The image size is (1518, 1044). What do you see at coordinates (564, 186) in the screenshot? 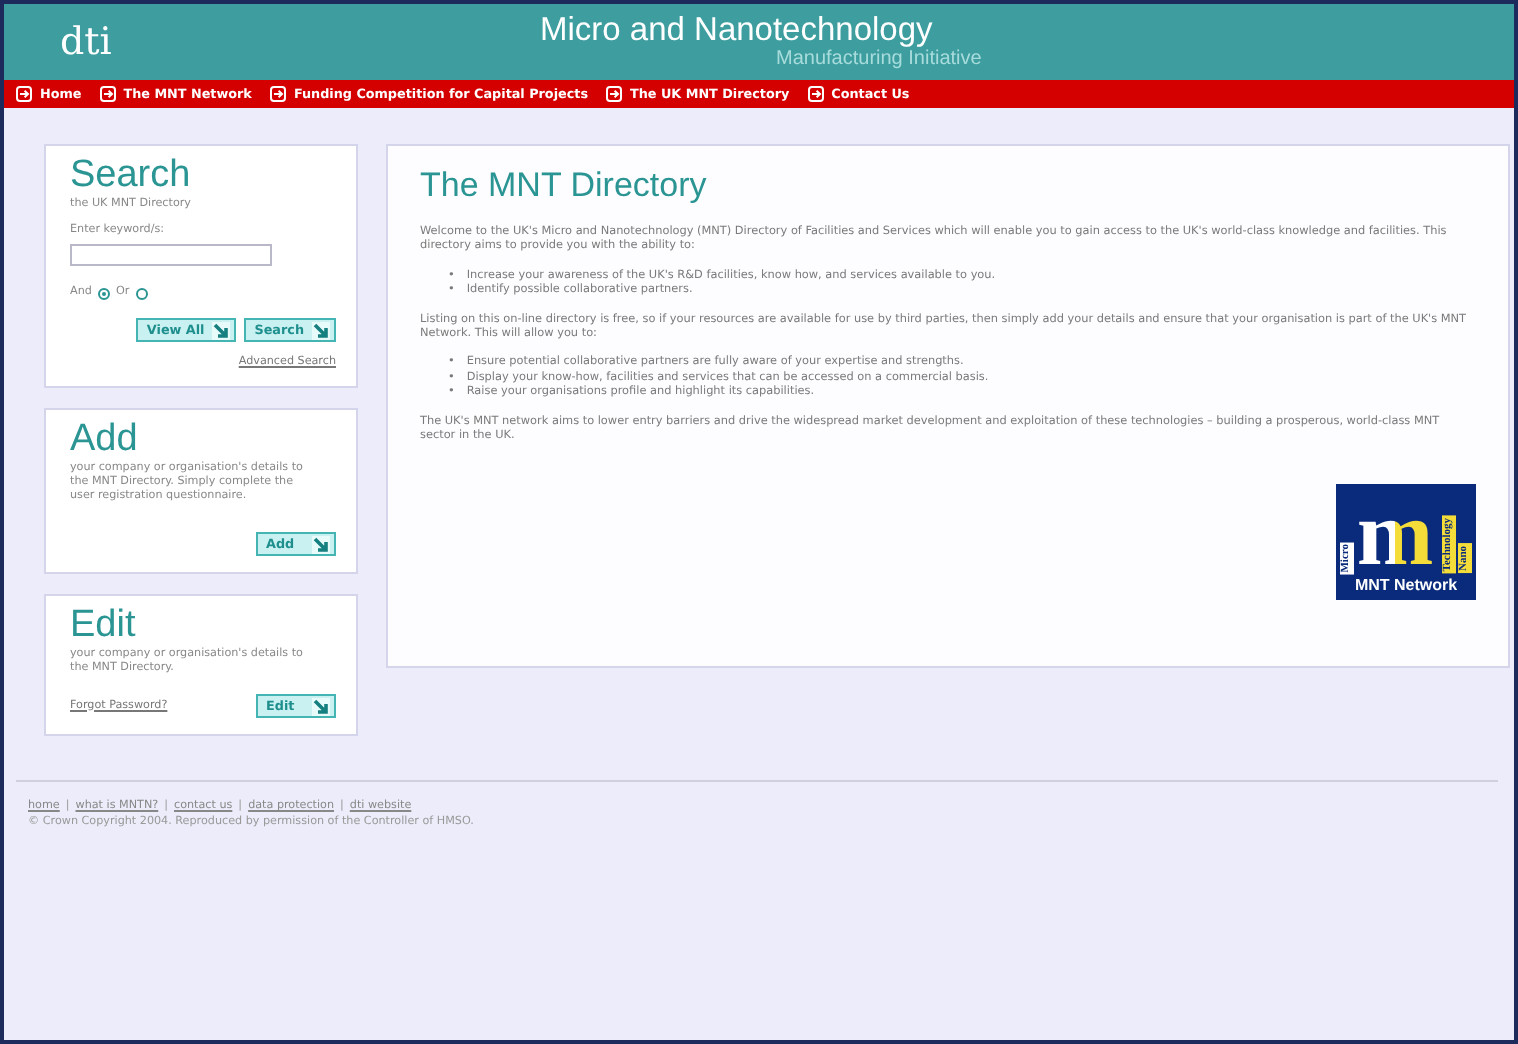
I see `page-title: The MNT Directory` at bounding box center [564, 186].